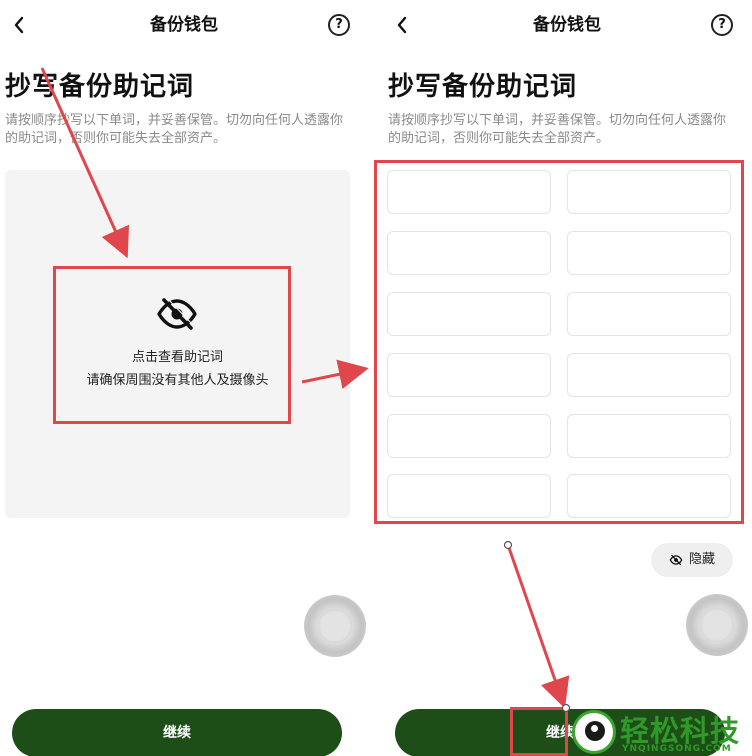 This screenshot has width=752, height=756. I want to click on privacy-warning: 请确保周围没有其他人及摄像头, so click(177, 380).